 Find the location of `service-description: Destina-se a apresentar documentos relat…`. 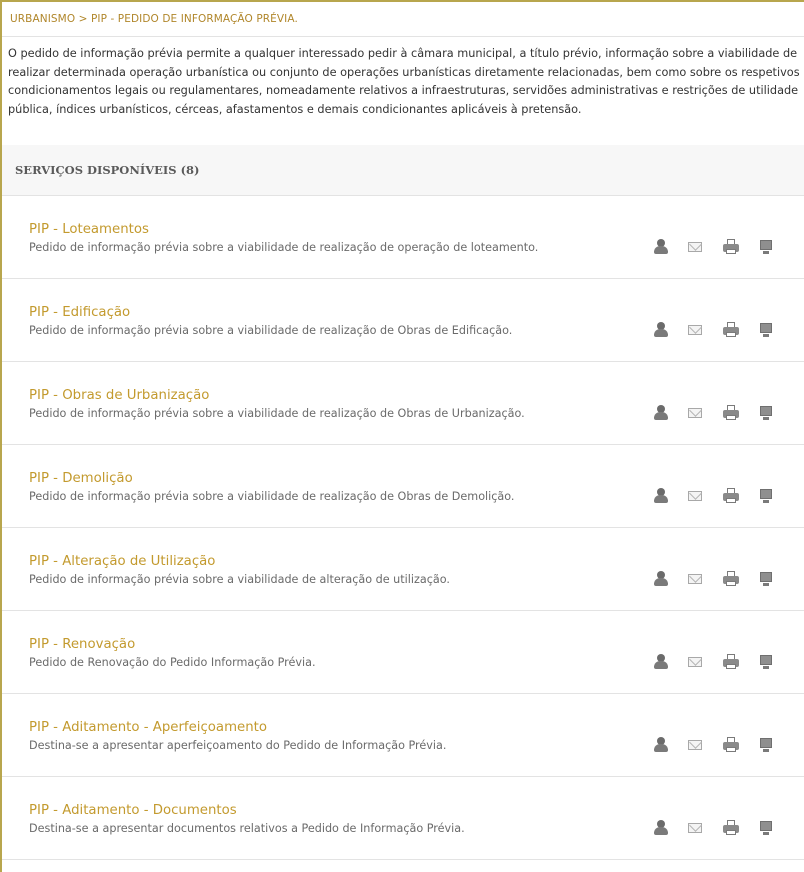

service-description: Destina-se a apresentar documentos relat… is located at coordinates (247, 828).